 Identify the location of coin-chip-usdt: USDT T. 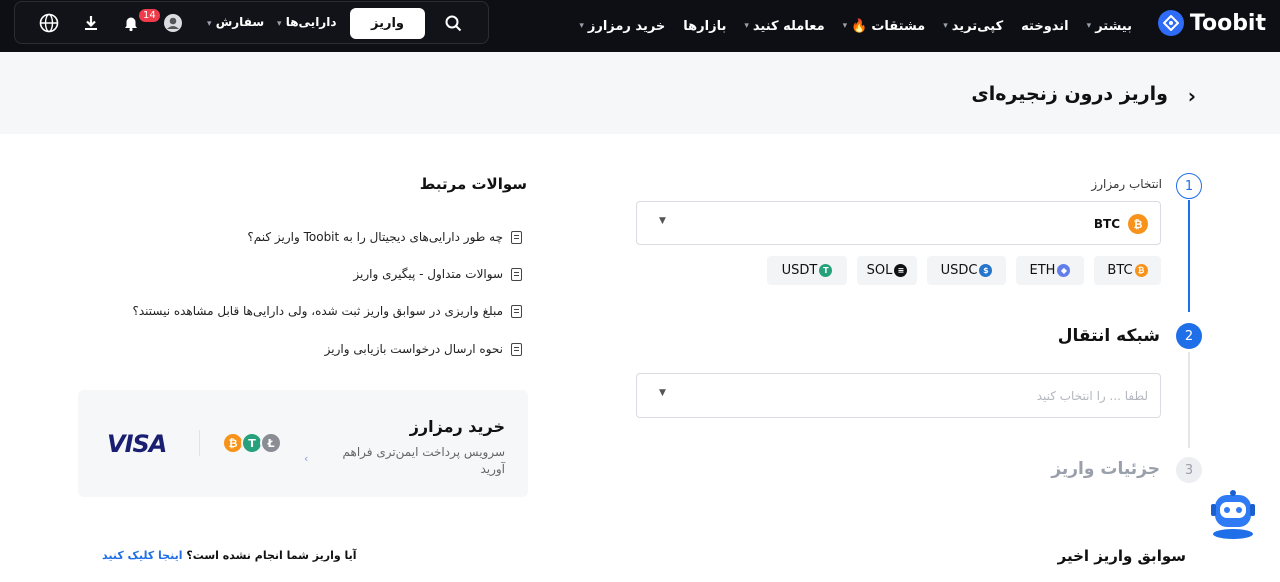
(807, 270).